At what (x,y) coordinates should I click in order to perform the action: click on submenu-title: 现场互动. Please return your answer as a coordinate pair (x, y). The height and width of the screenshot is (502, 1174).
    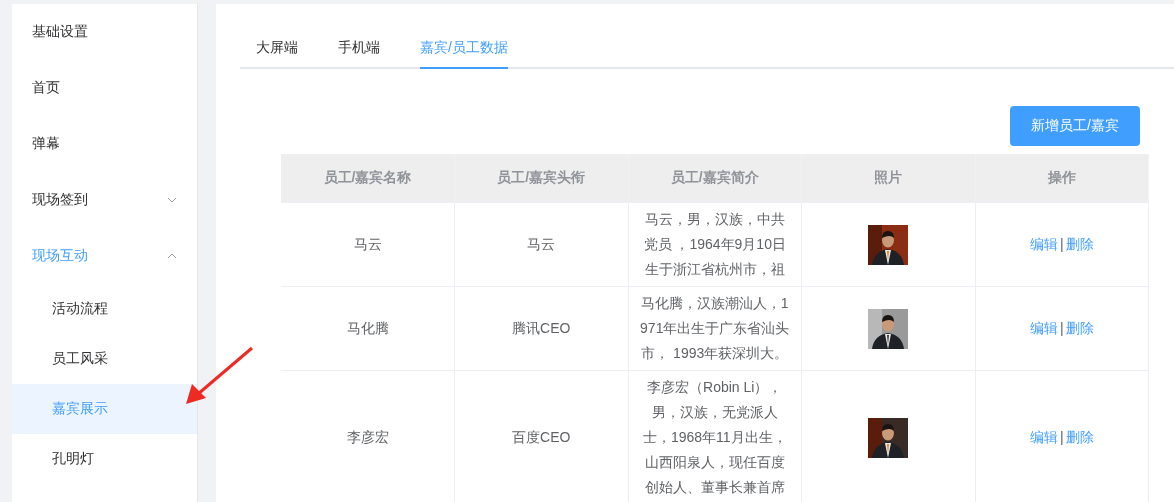
    Looking at the image, I should click on (60, 256).